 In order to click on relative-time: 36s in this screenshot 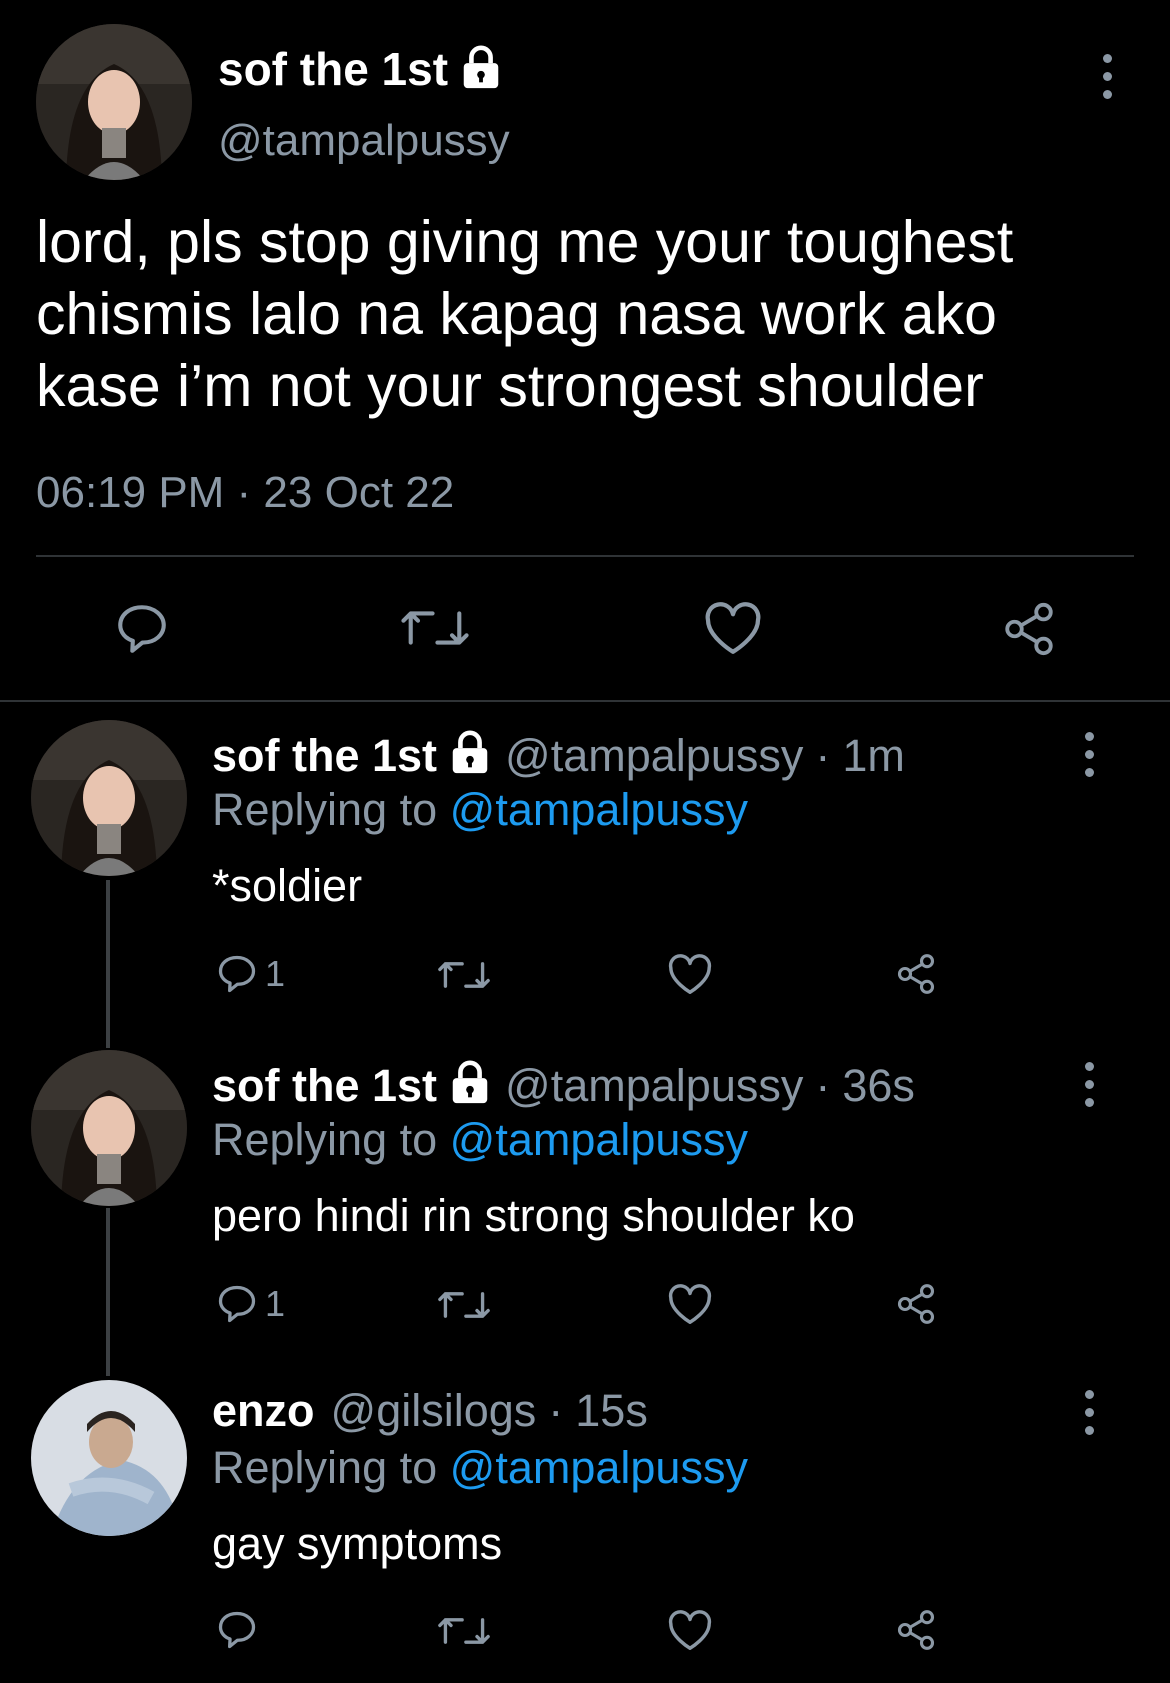, I will do `click(878, 1085)`.